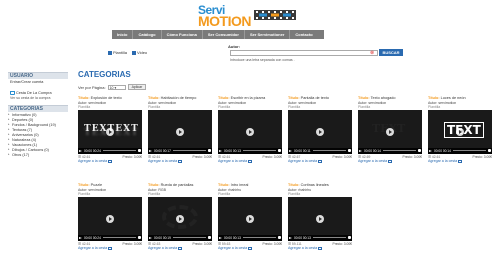  I want to click on video-checkbox: Video, so click(139, 52).